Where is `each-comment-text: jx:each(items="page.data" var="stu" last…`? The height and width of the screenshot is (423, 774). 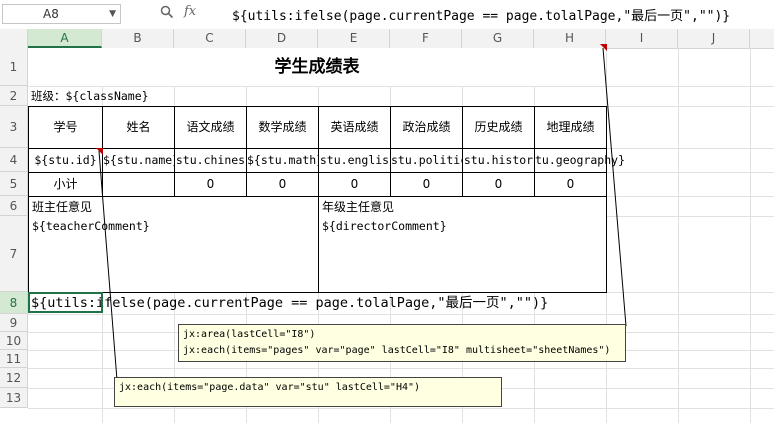
each-comment-text: jx:each(items="page.data" var="stu" last… is located at coordinates (270, 387).